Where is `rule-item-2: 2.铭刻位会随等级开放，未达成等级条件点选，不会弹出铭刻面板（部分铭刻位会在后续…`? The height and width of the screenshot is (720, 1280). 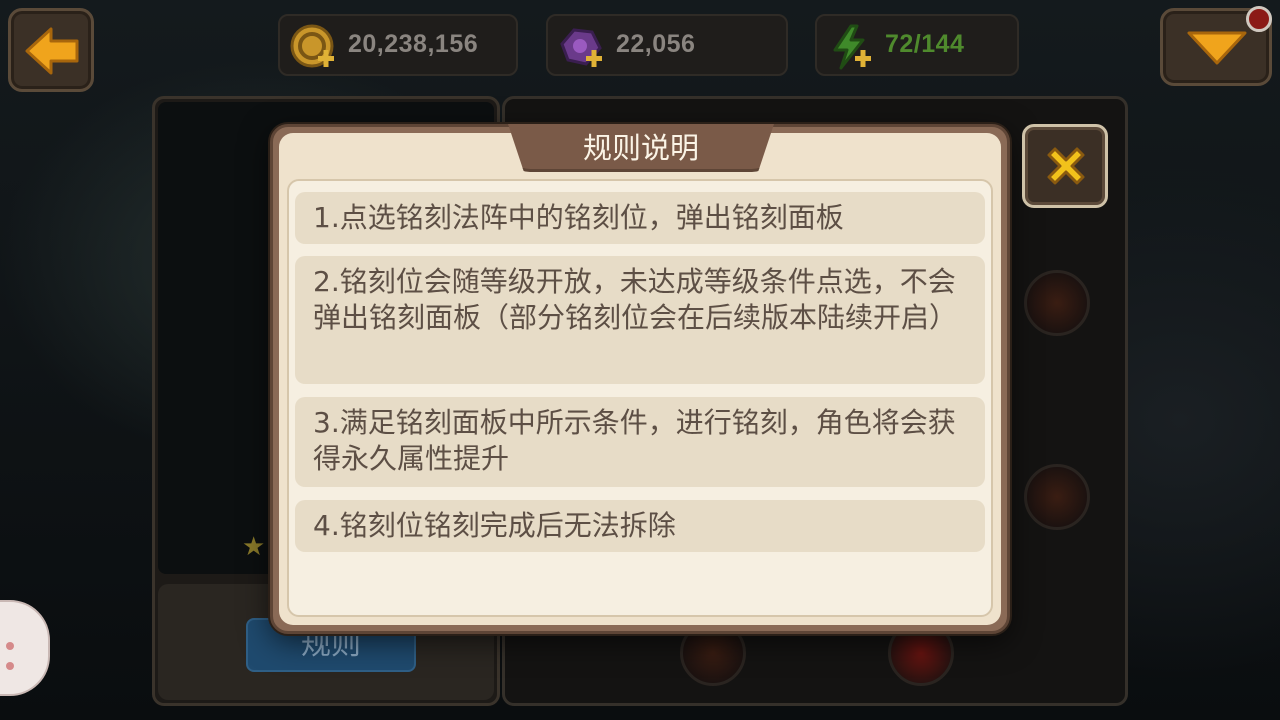
rule-item-2: 2.铭刻位会随等级开放，未达成等级条件点选，不会弹出铭刻面板（部分铭刻位会在后续… is located at coordinates (640, 320).